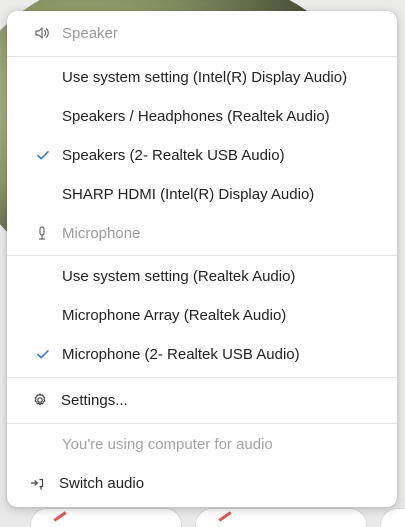  Describe the element at coordinates (174, 315) in the screenshot. I see `microphone-option-label: Microphone Array (Realtek Audio)` at that location.